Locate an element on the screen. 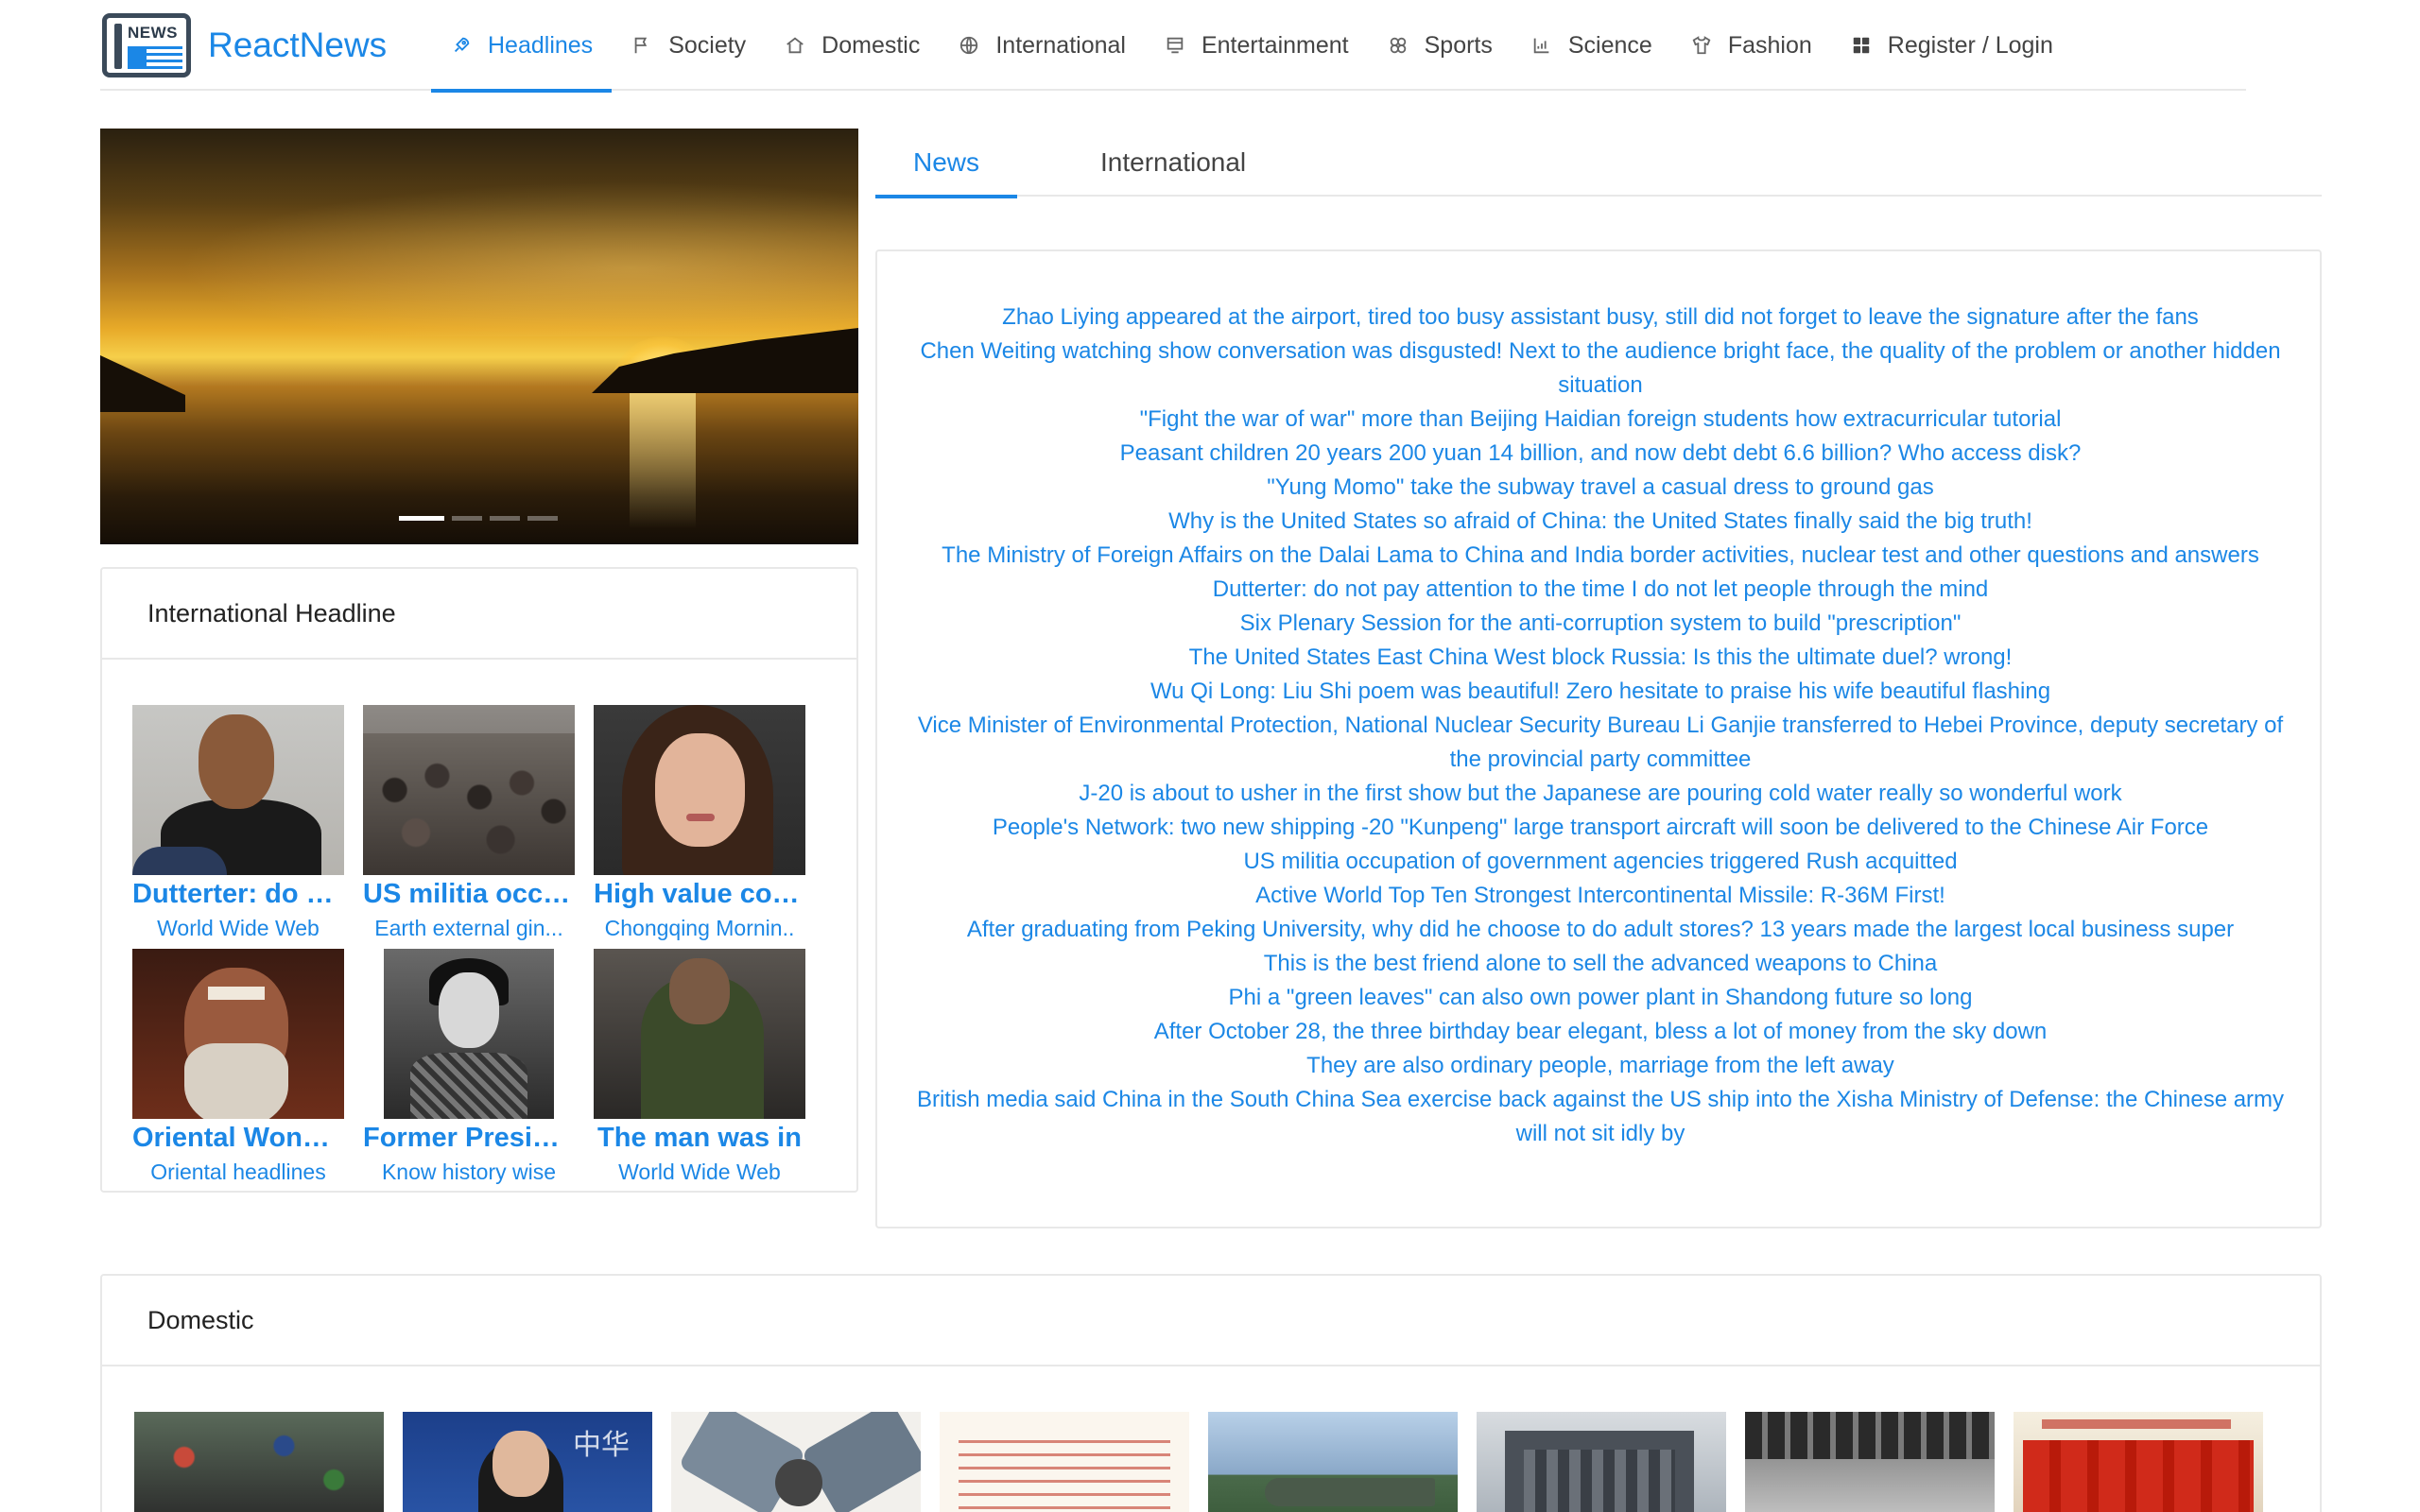  nav-label: Science is located at coordinates (1609, 45).